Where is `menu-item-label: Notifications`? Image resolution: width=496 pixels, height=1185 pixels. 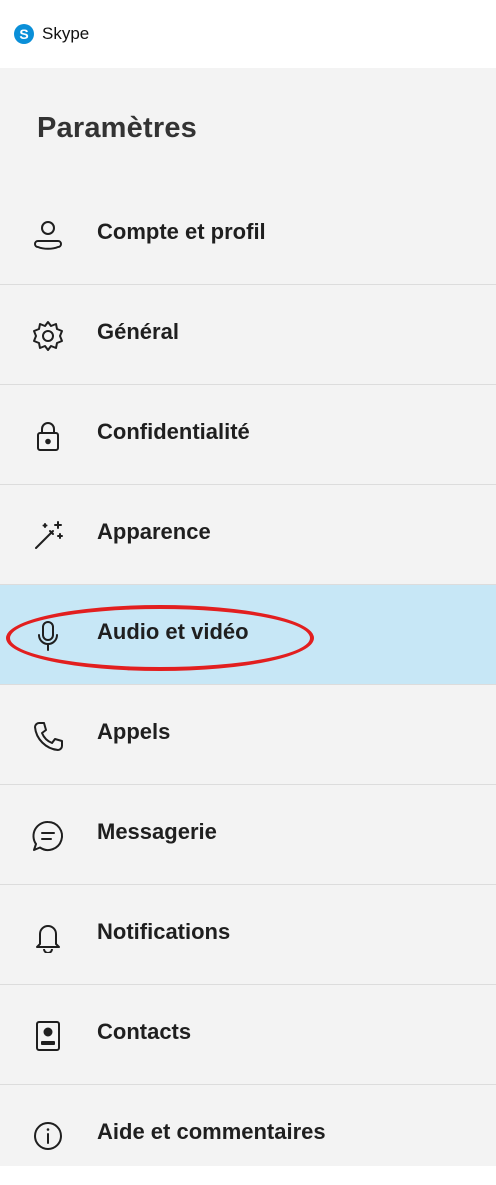
menu-item-label: Notifications is located at coordinates (164, 931).